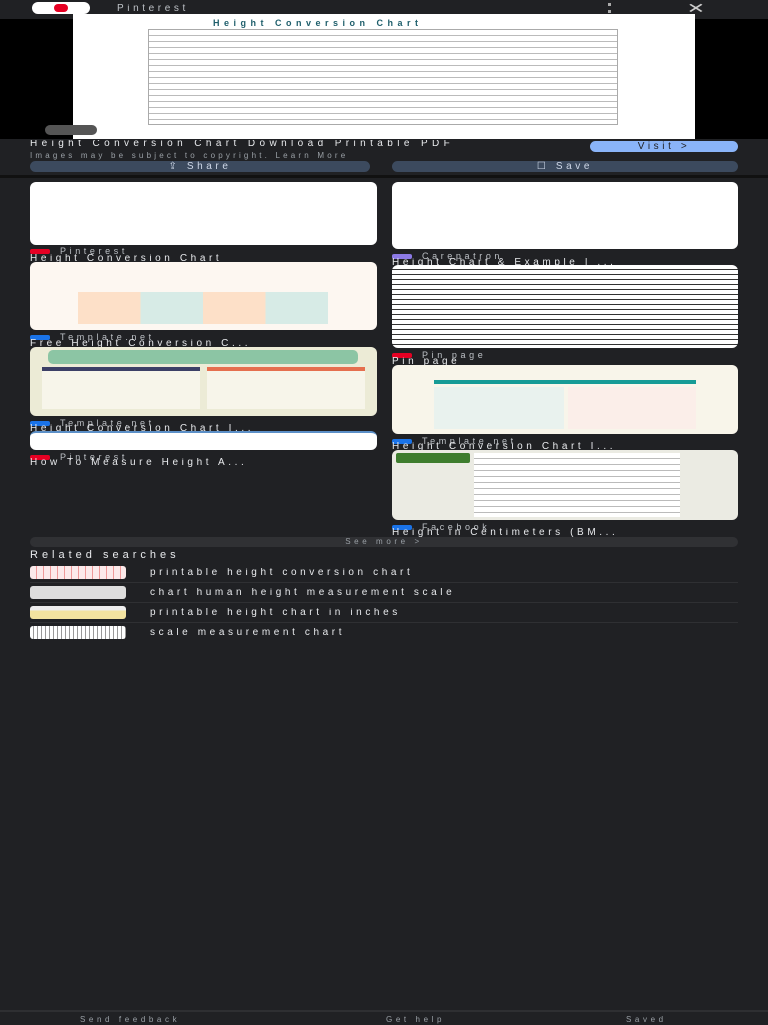 The height and width of the screenshot is (1025, 768). I want to click on see-more-button: See more >, so click(384, 542).